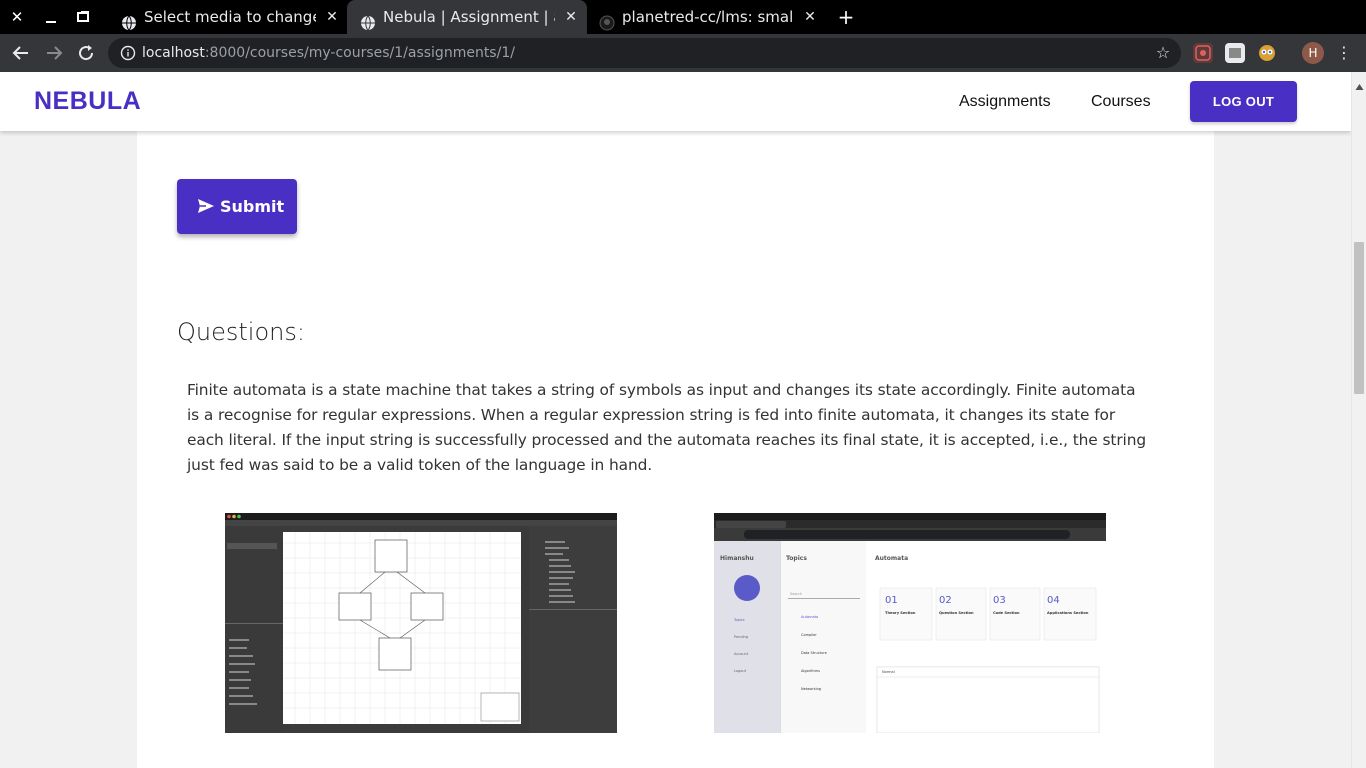  Describe the element at coordinates (241, 332) in the screenshot. I see `questions-heading: Questions:` at that location.